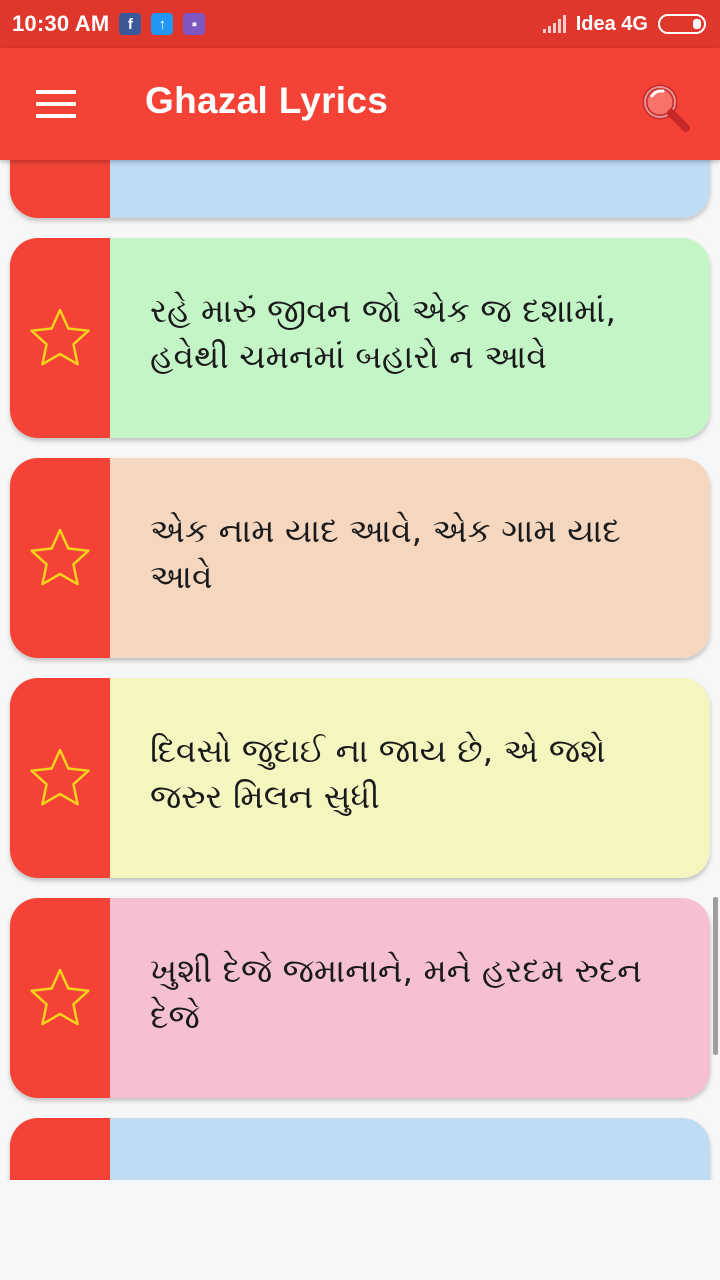  I want to click on battery-icon, so click(682, 24).